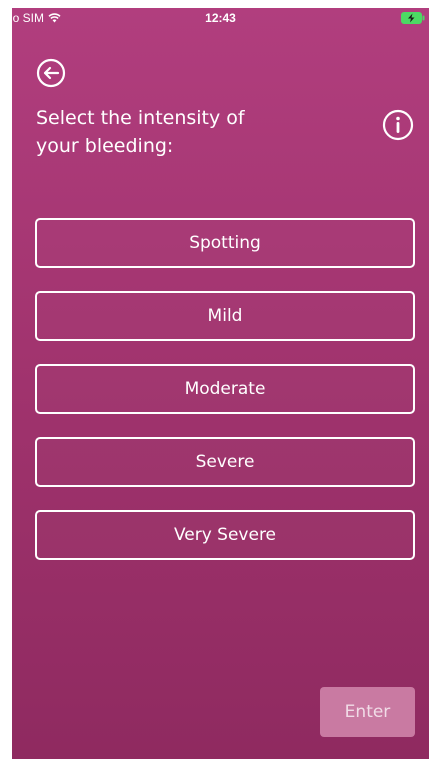 The width and height of the screenshot is (429, 759). Describe the element at coordinates (413, 19) in the screenshot. I see `battery-charging-icon` at that location.